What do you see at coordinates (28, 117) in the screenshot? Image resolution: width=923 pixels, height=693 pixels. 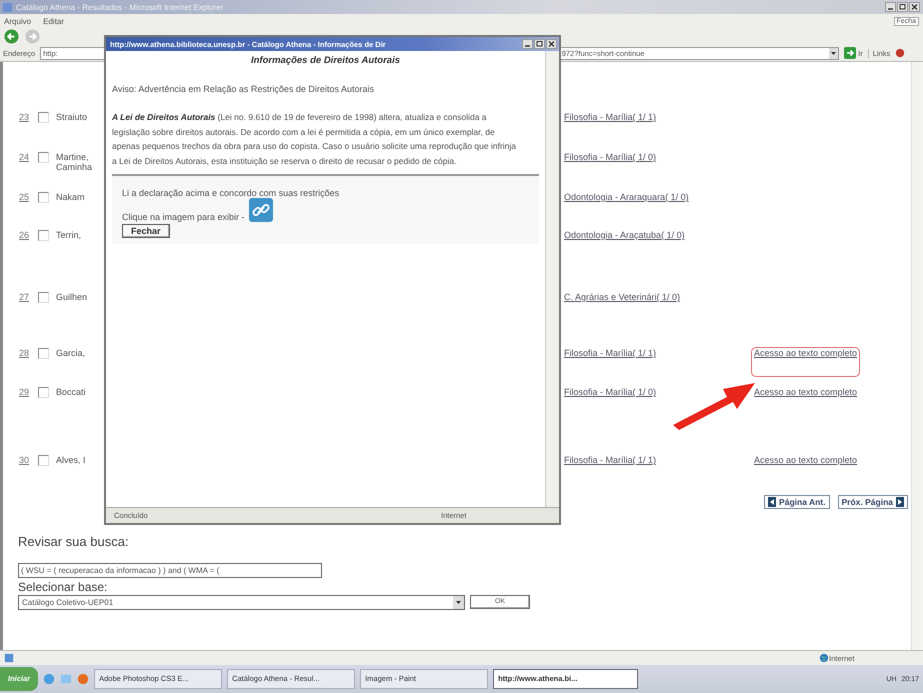 I see `result-number: 23` at bounding box center [28, 117].